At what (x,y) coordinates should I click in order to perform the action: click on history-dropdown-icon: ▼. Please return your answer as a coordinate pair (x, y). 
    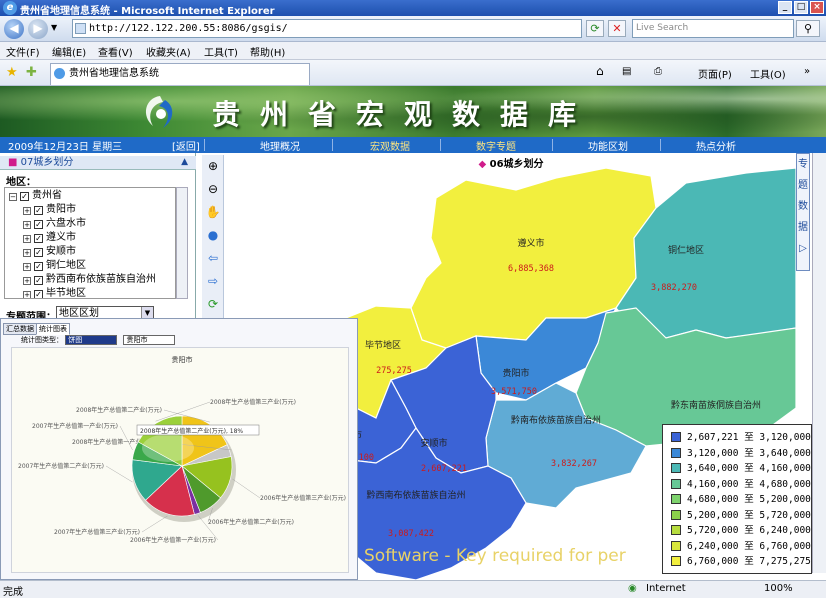
    Looking at the image, I should click on (54, 27).